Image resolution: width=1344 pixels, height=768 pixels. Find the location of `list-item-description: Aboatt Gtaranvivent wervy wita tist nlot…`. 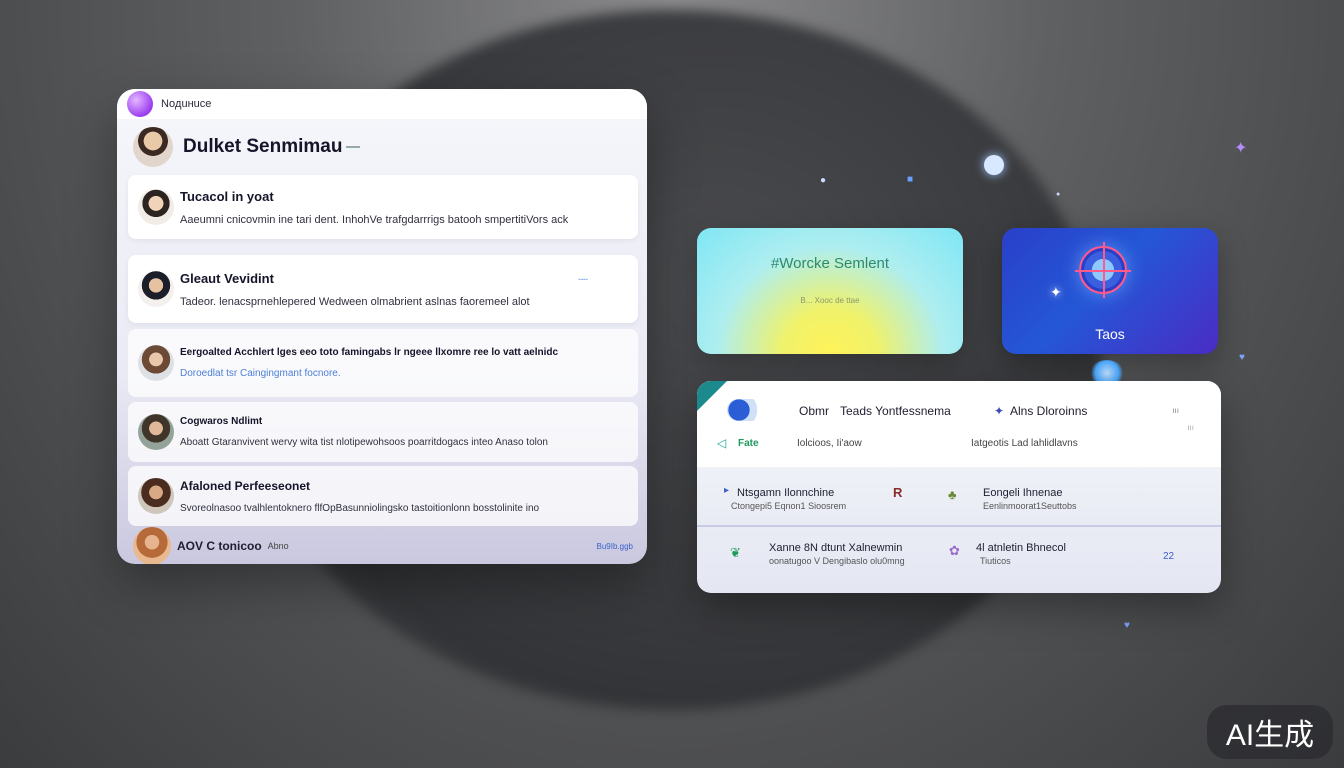

list-item-description: Aboatt Gtaranvivent wervy wita tist nlot… is located at coordinates (364, 442).